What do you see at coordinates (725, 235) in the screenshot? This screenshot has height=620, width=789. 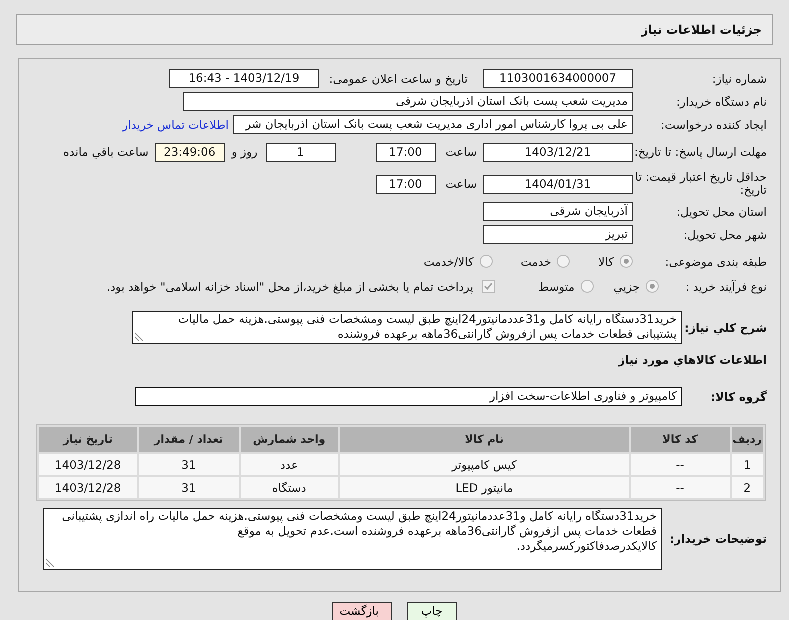 I see `field-label: شهر محل تحویل:` at bounding box center [725, 235].